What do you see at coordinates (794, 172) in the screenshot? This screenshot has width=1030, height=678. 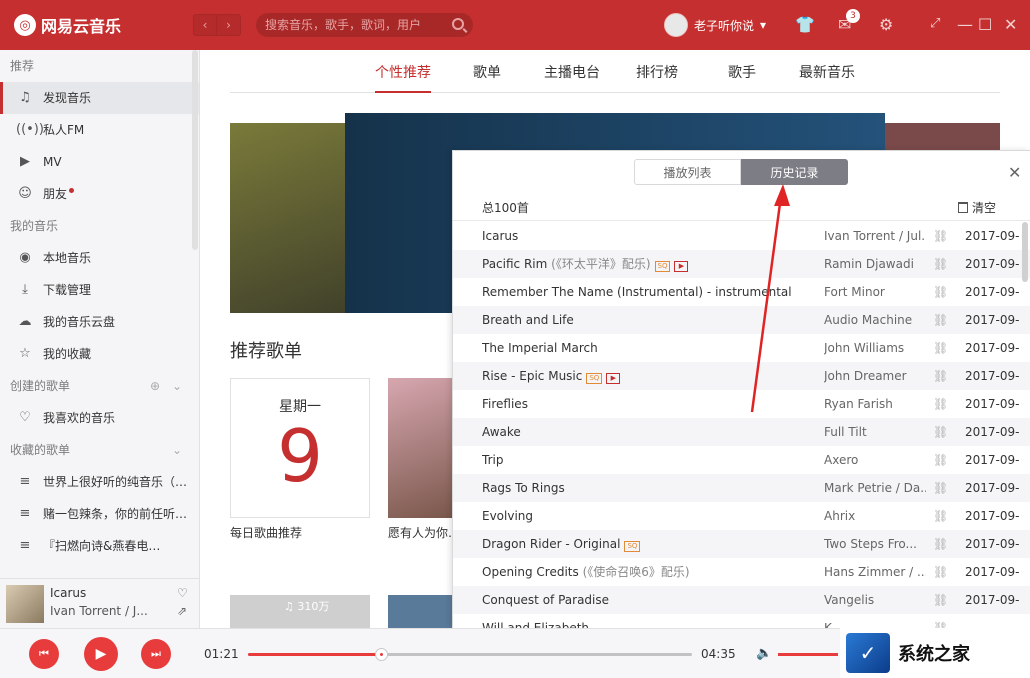 I see `tab-history: 历史记录` at bounding box center [794, 172].